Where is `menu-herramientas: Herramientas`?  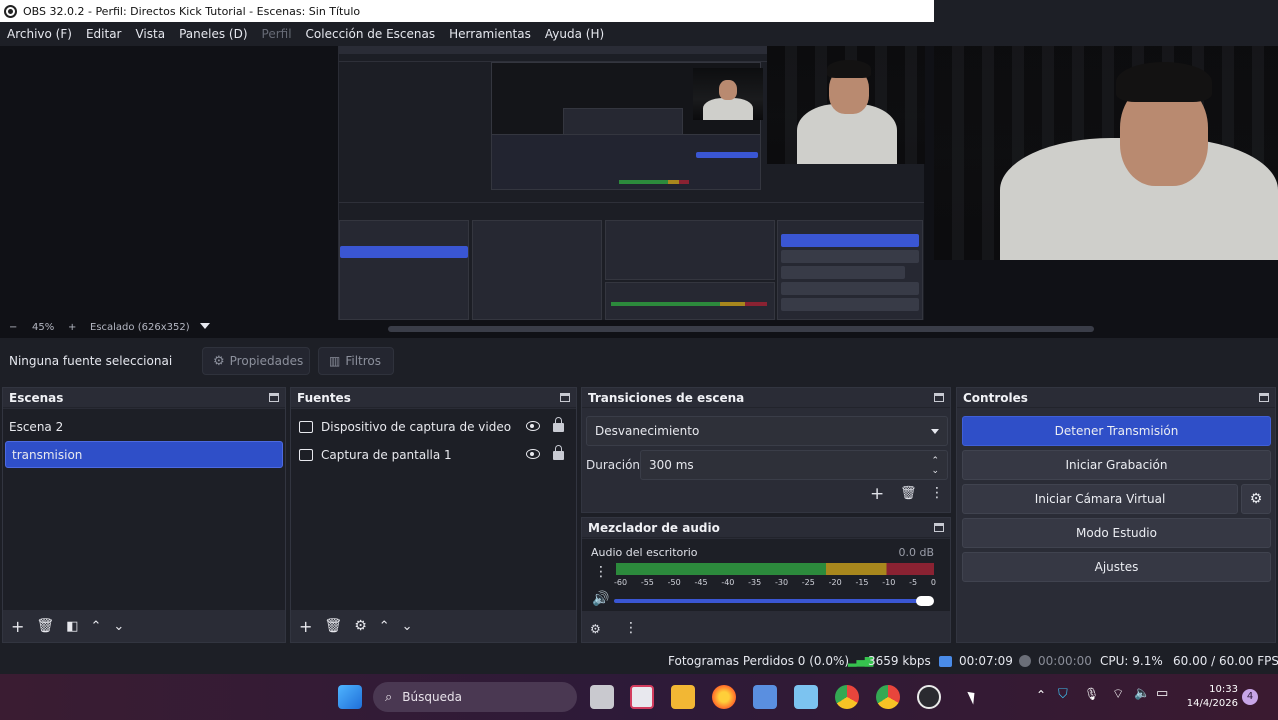
menu-herramientas: Herramientas is located at coordinates (490, 34).